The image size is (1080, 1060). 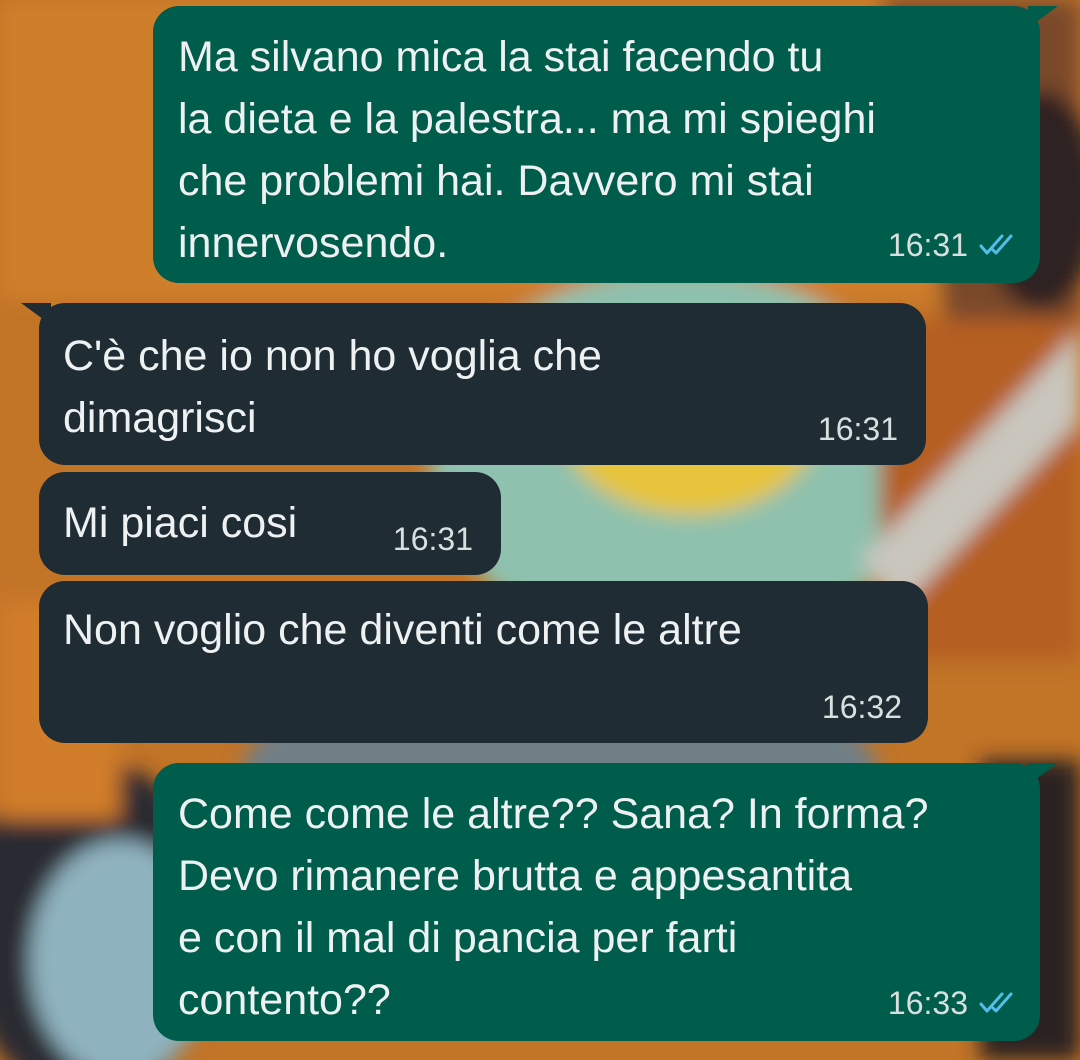 What do you see at coordinates (332, 387) in the screenshot?
I see `message-text: C'è che io non ho voglia che dimagrisci` at bounding box center [332, 387].